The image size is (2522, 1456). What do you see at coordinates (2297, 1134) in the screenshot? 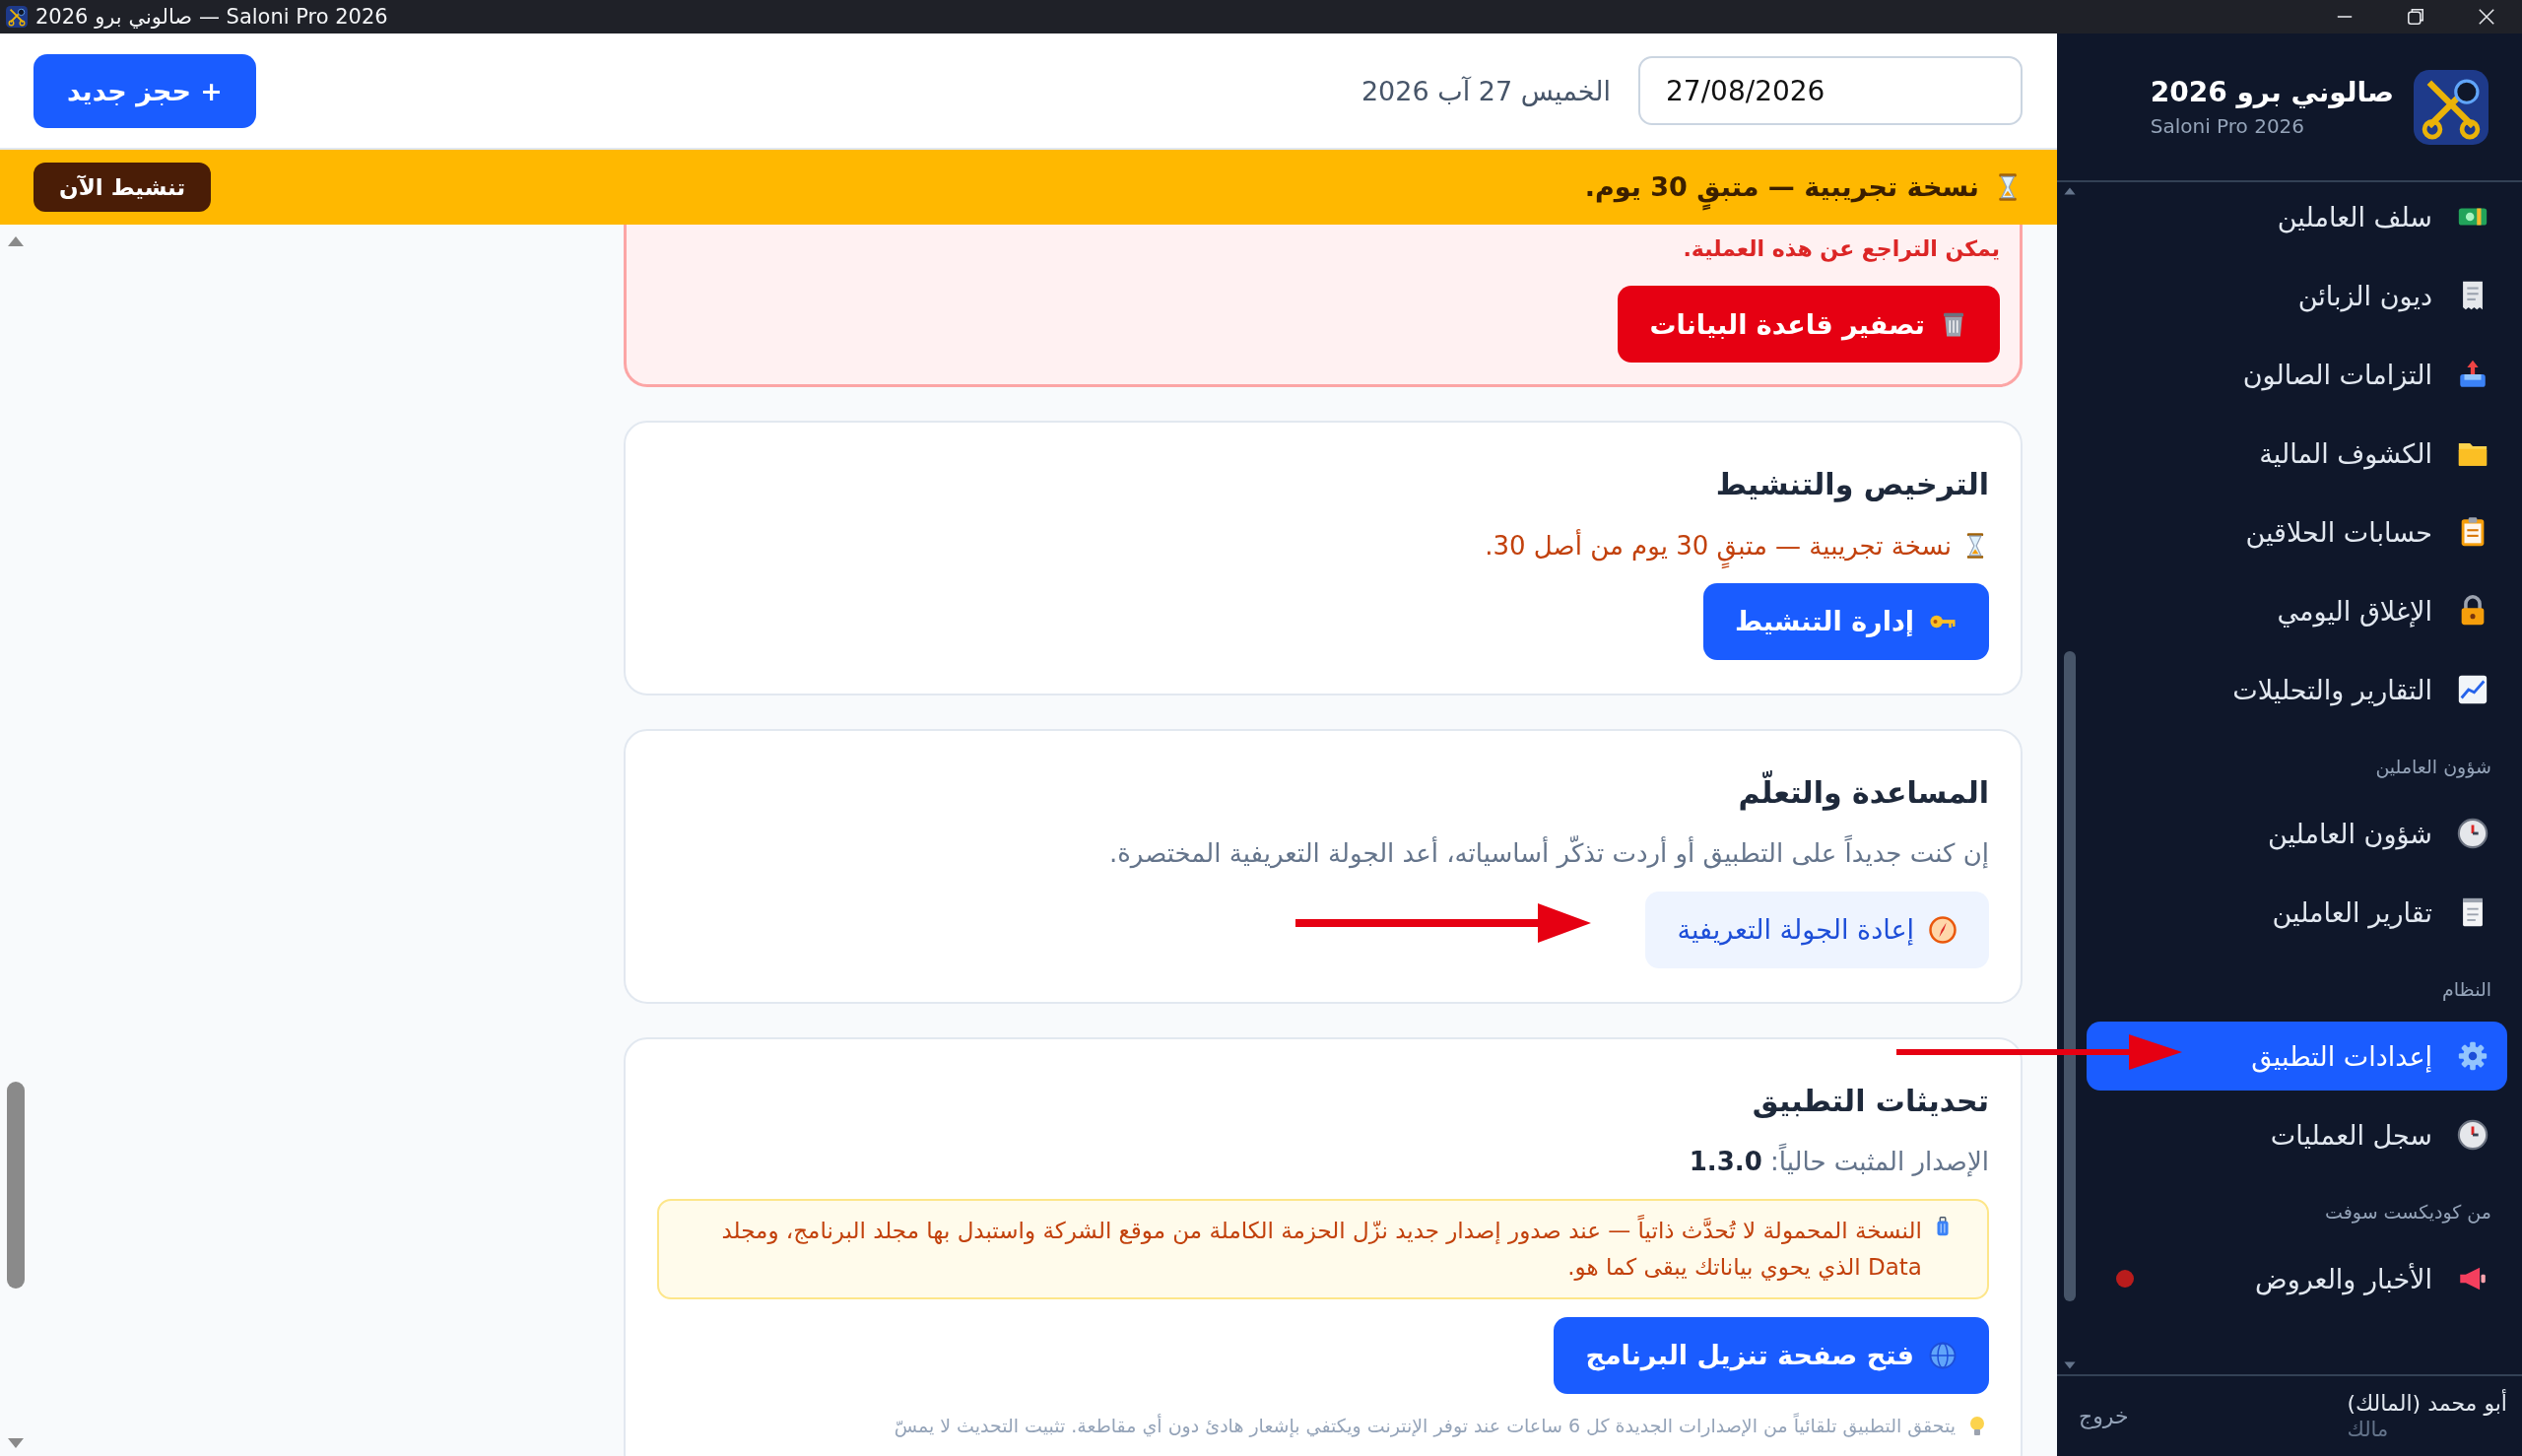
I see `sidebar-item: سجل العمليات` at bounding box center [2297, 1134].